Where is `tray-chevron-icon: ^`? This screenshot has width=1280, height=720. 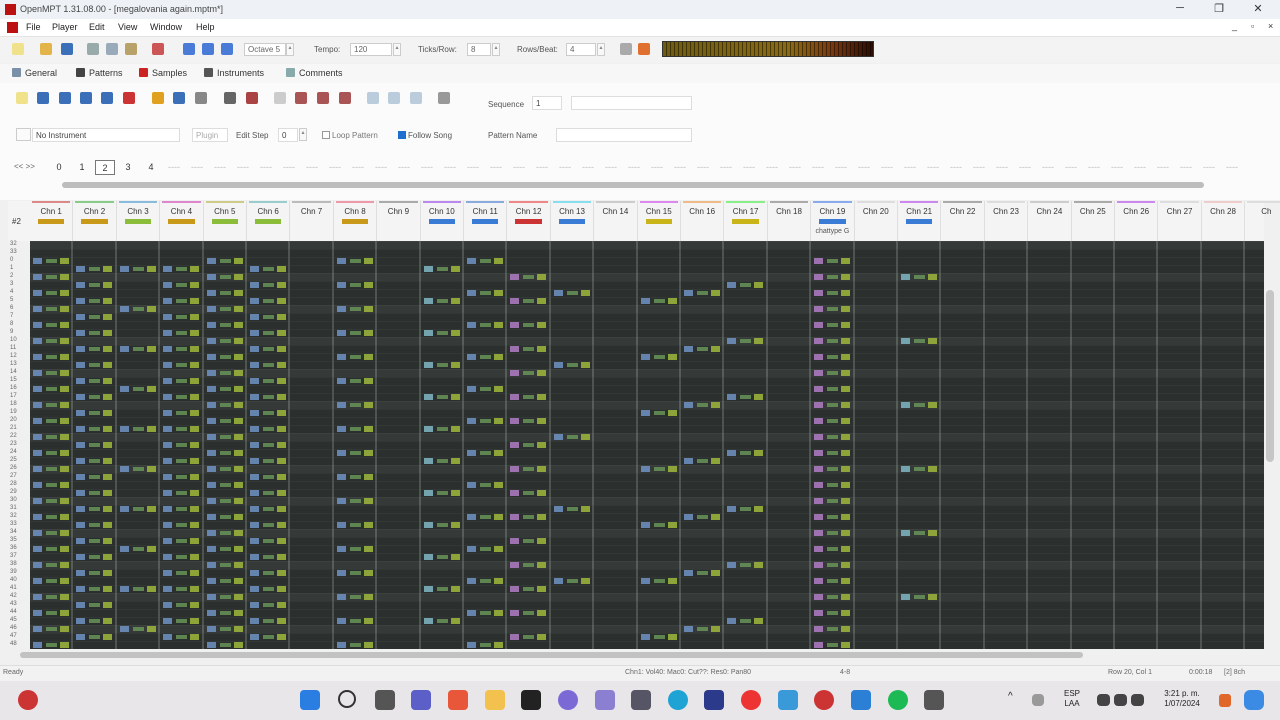
tray-chevron-icon: ^ is located at coordinates (1010, 697).